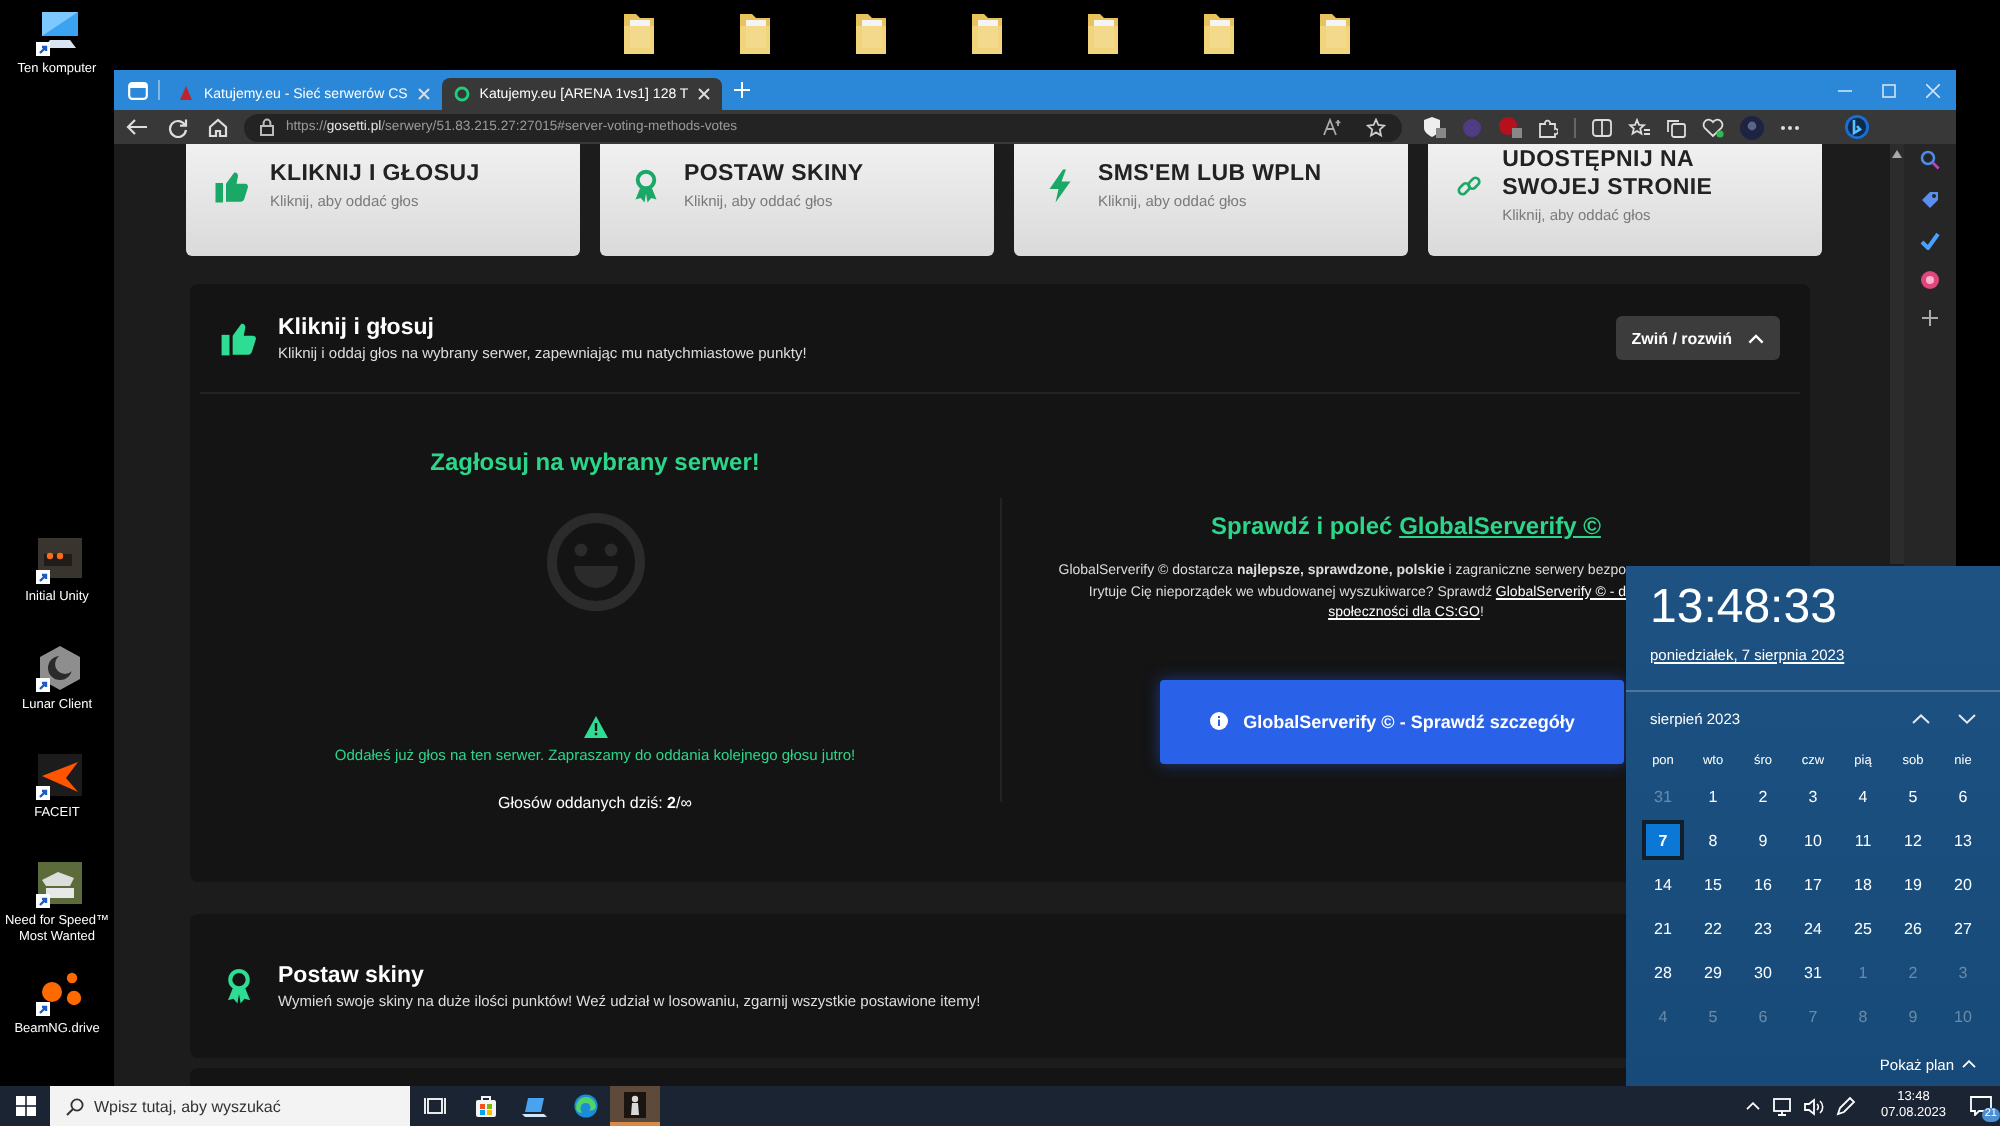 Image resolution: width=2000 pixels, height=1126 pixels. I want to click on card-title: KLIKNIJ I GŁOSUJ, so click(375, 175).